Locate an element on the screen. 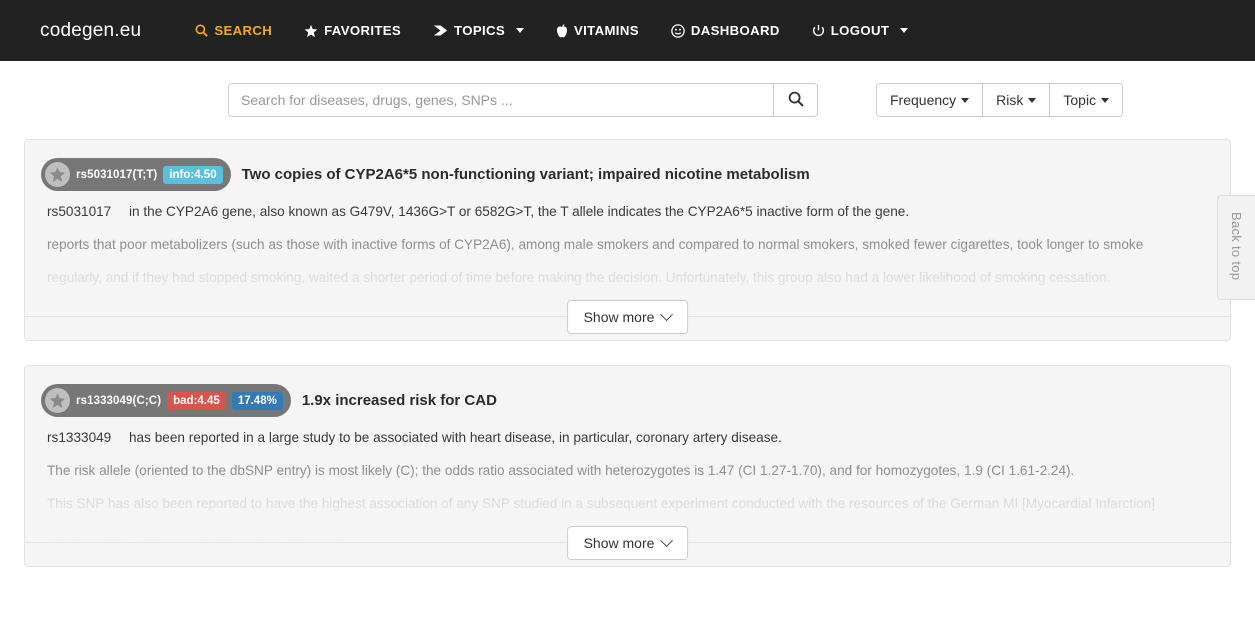 The image size is (1255, 621). nav-item-vitamins: VITAMINS is located at coordinates (597, 30).